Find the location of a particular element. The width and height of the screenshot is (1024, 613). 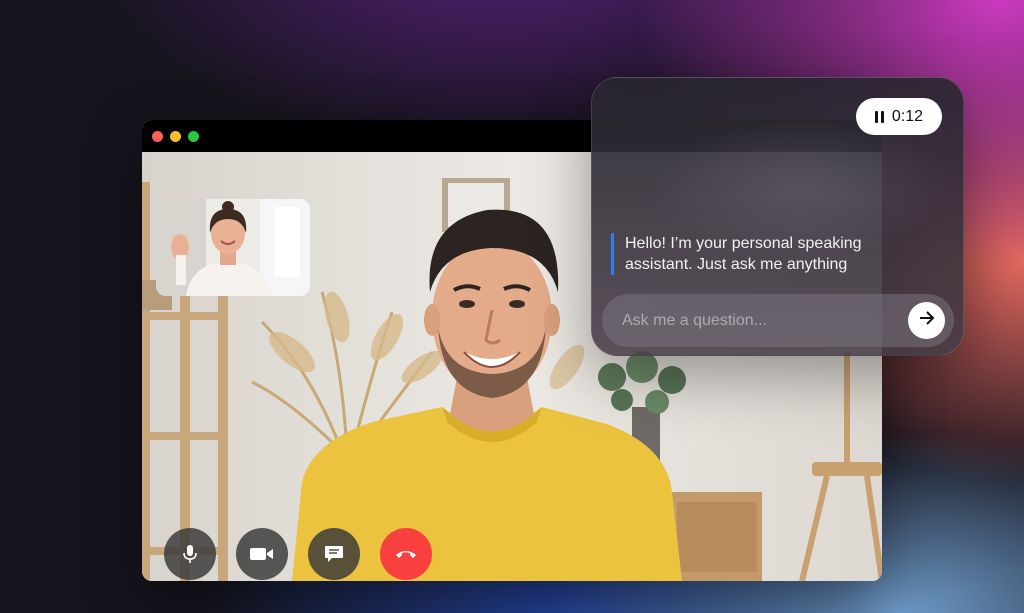

microphone-button is located at coordinates (190, 554).